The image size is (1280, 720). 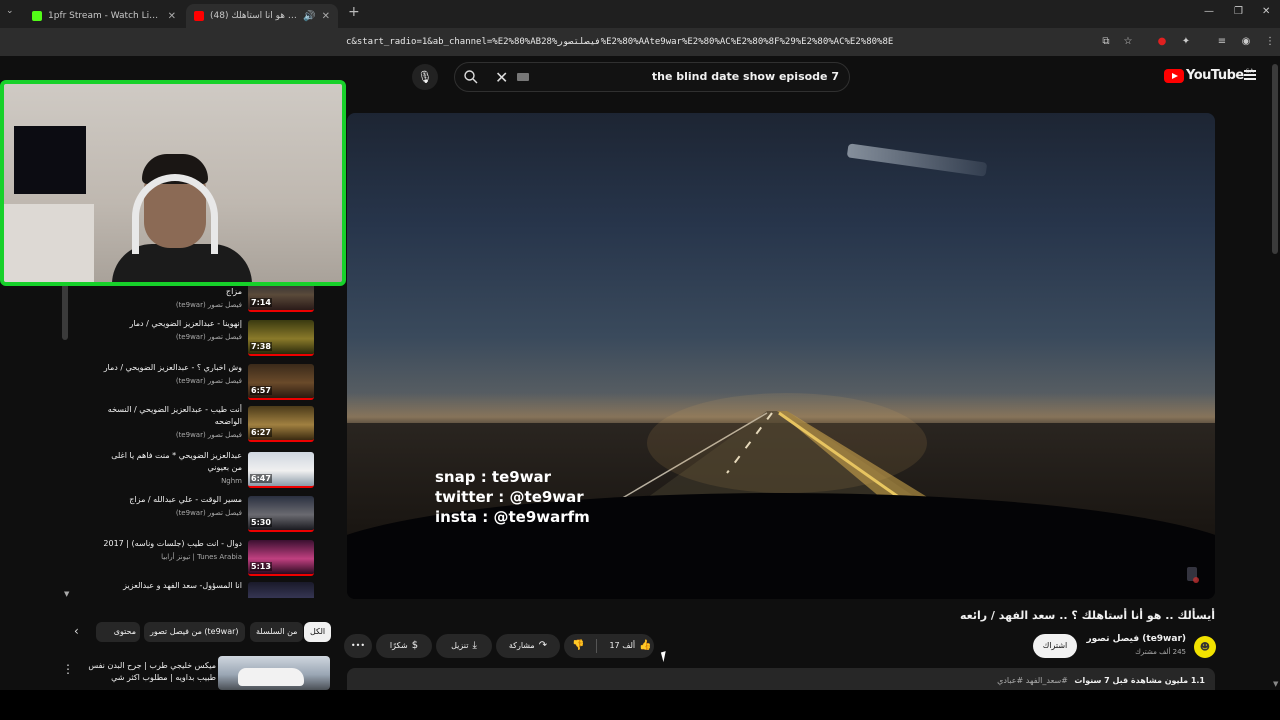 I want to click on kick-favicon-icon, so click(x=37, y=16).